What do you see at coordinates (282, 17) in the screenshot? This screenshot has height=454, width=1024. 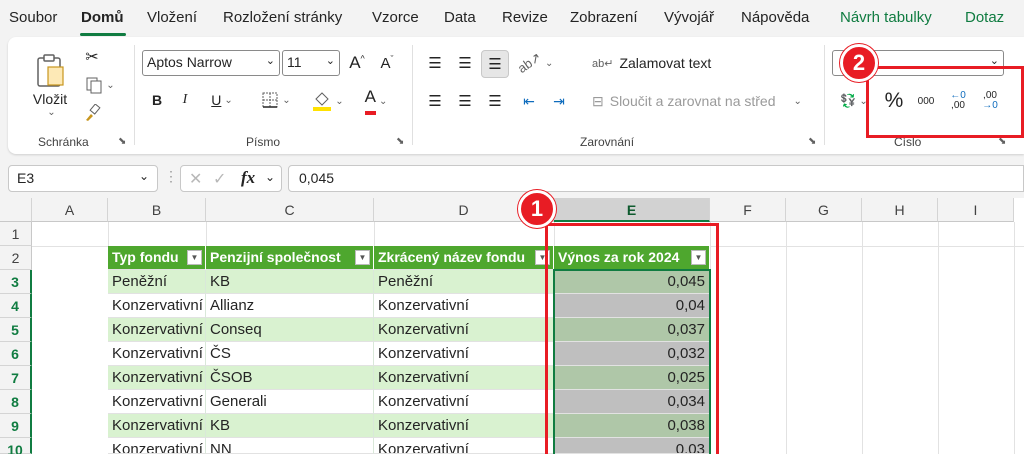 I see `tab-rozlozeni-stranky: Rozložení stránky` at bounding box center [282, 17].